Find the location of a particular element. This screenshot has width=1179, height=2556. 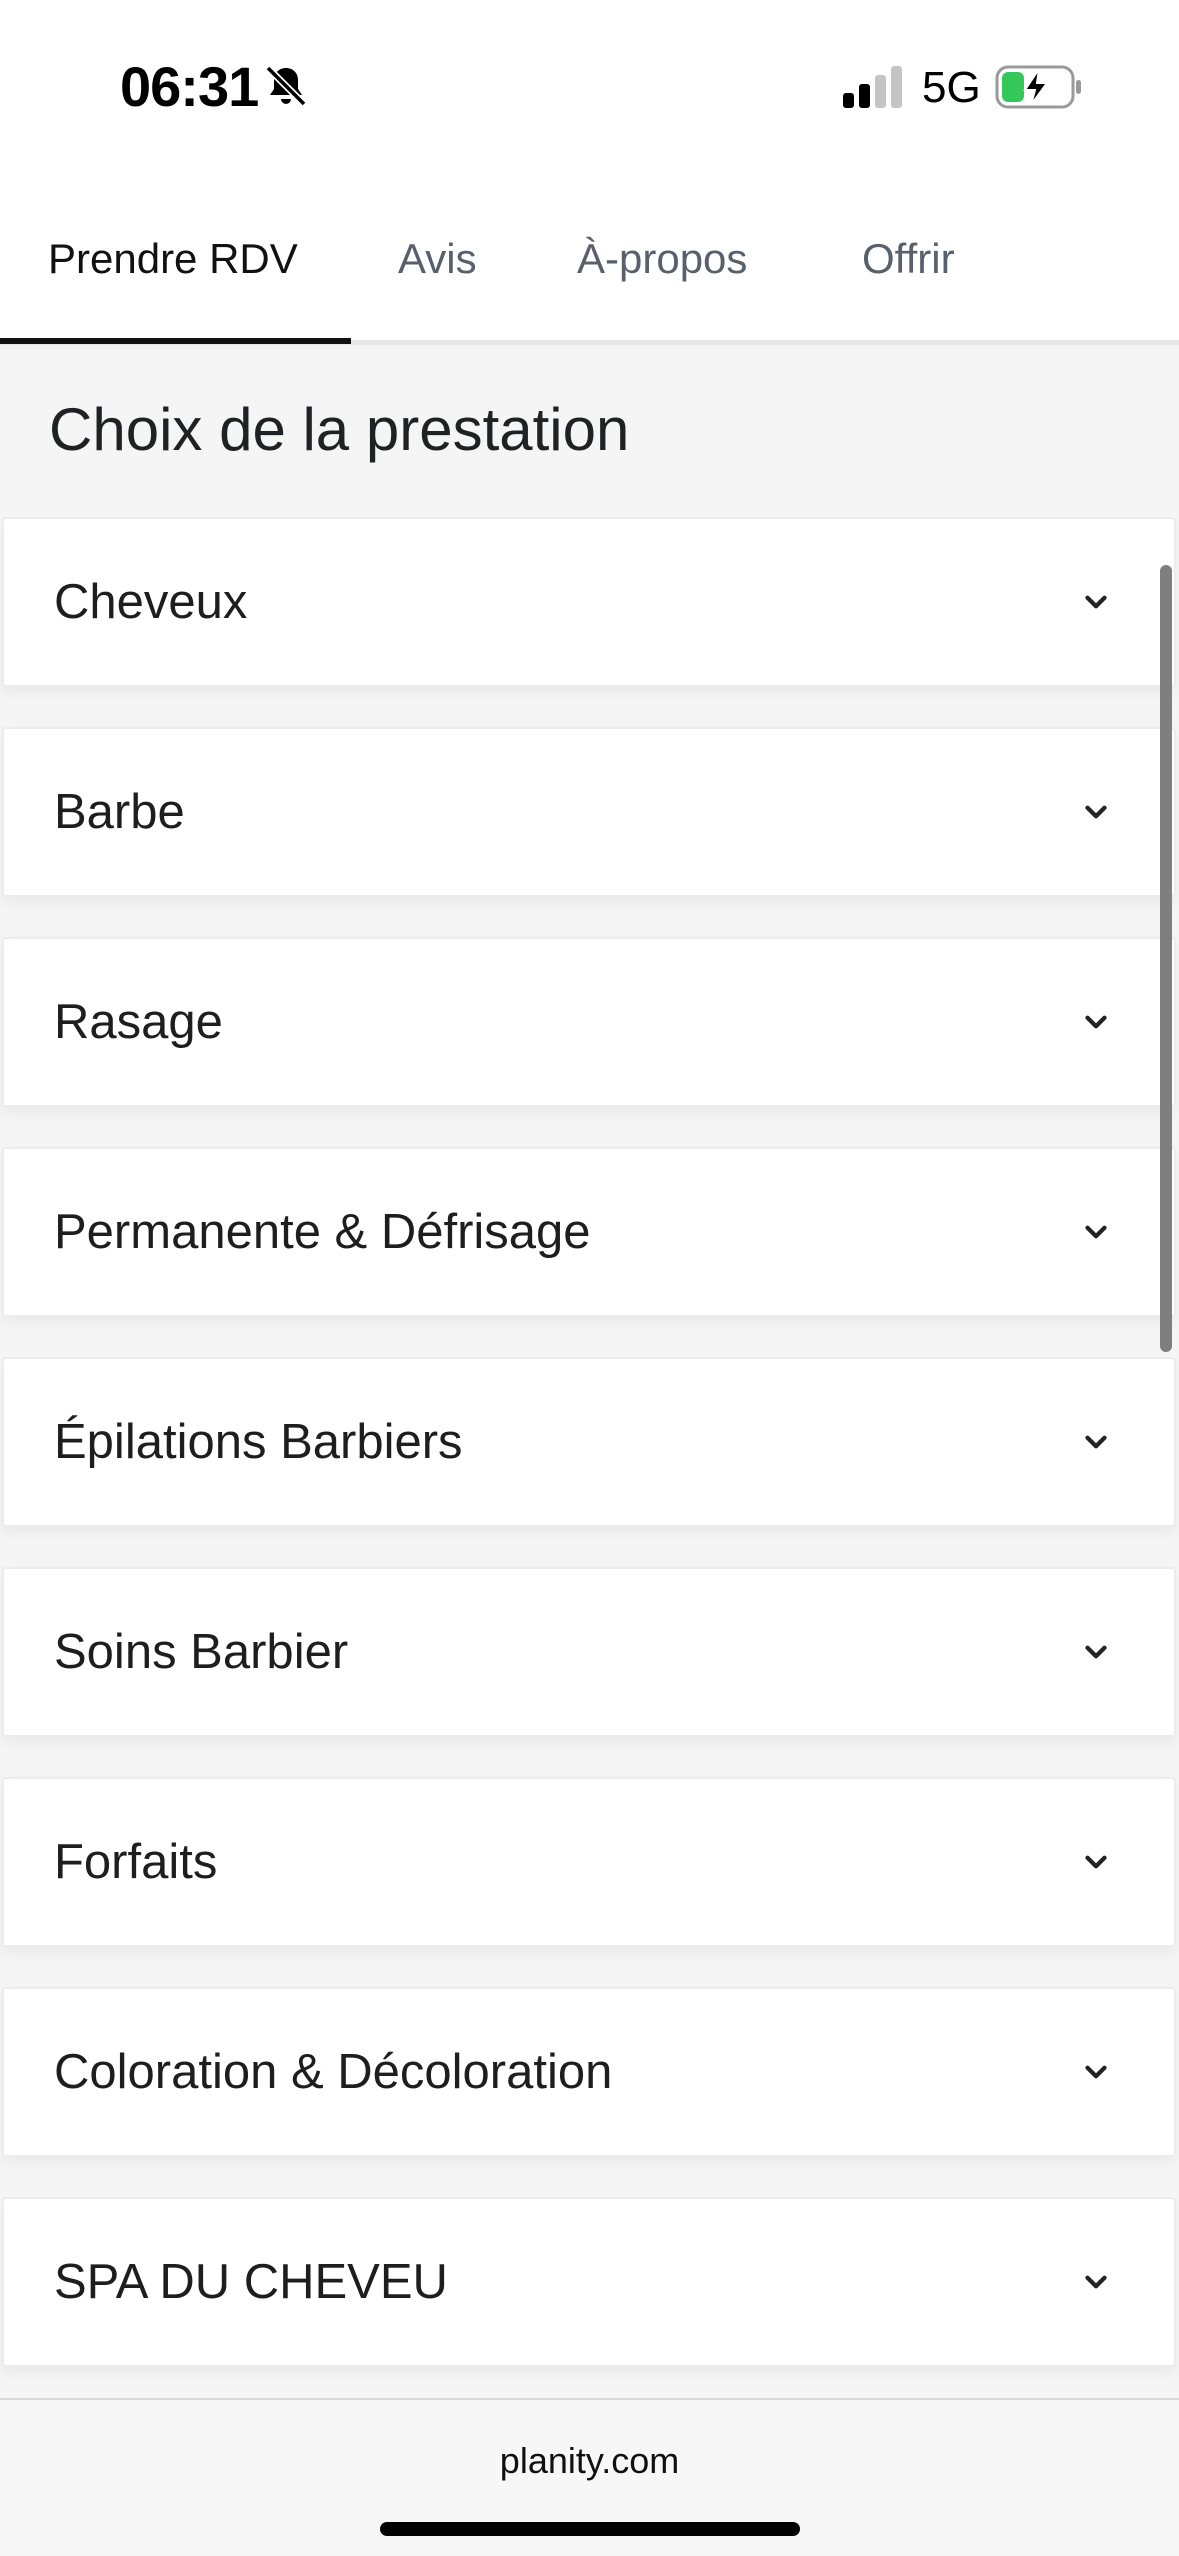

category-label: Rasage is located at coordinates (138, 1022).